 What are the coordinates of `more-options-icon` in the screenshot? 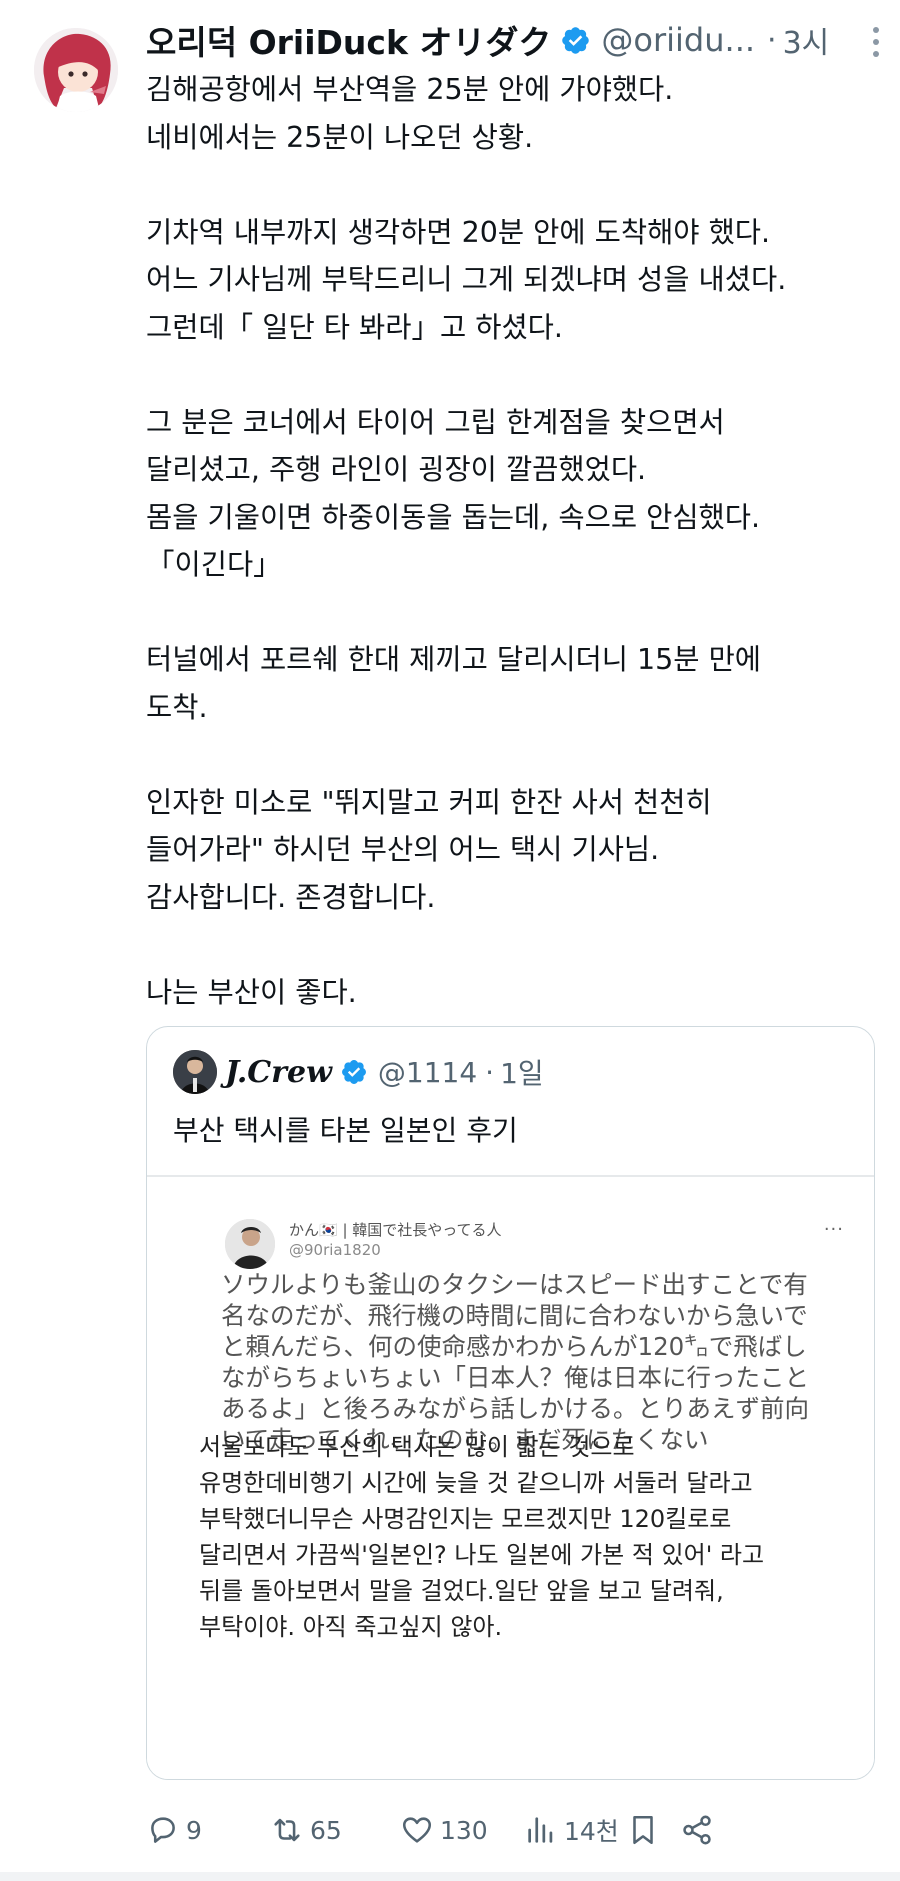 It's located at (876, 42).